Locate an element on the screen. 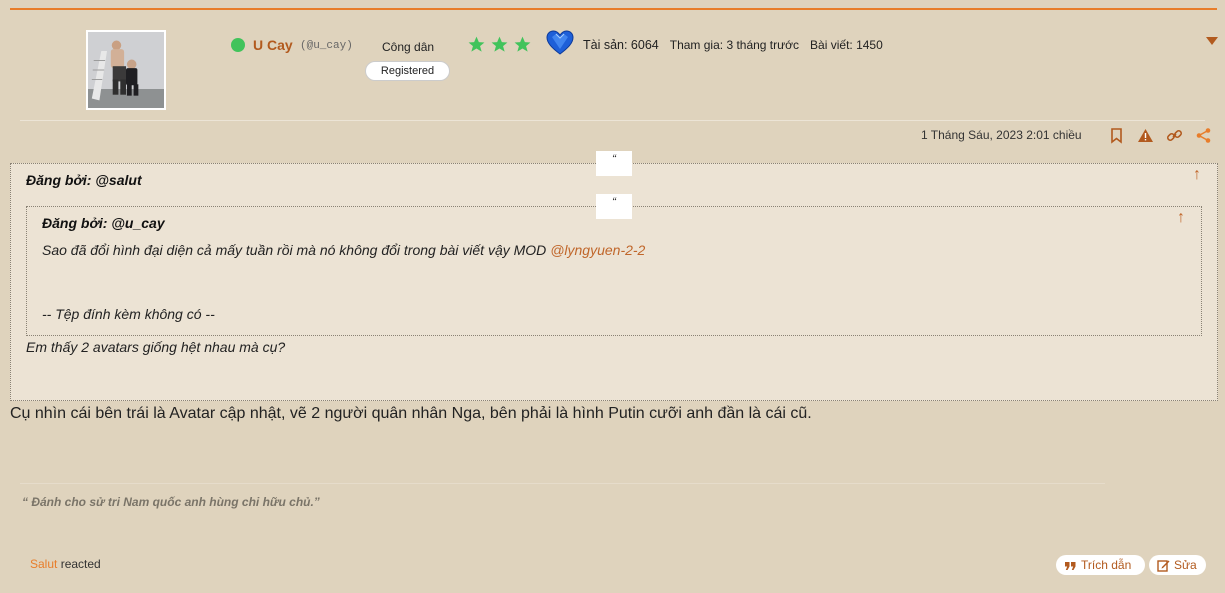 The height and width of the screenshot is (593, 1225). reaction-user: Salut is located at coordinates (43, 564).